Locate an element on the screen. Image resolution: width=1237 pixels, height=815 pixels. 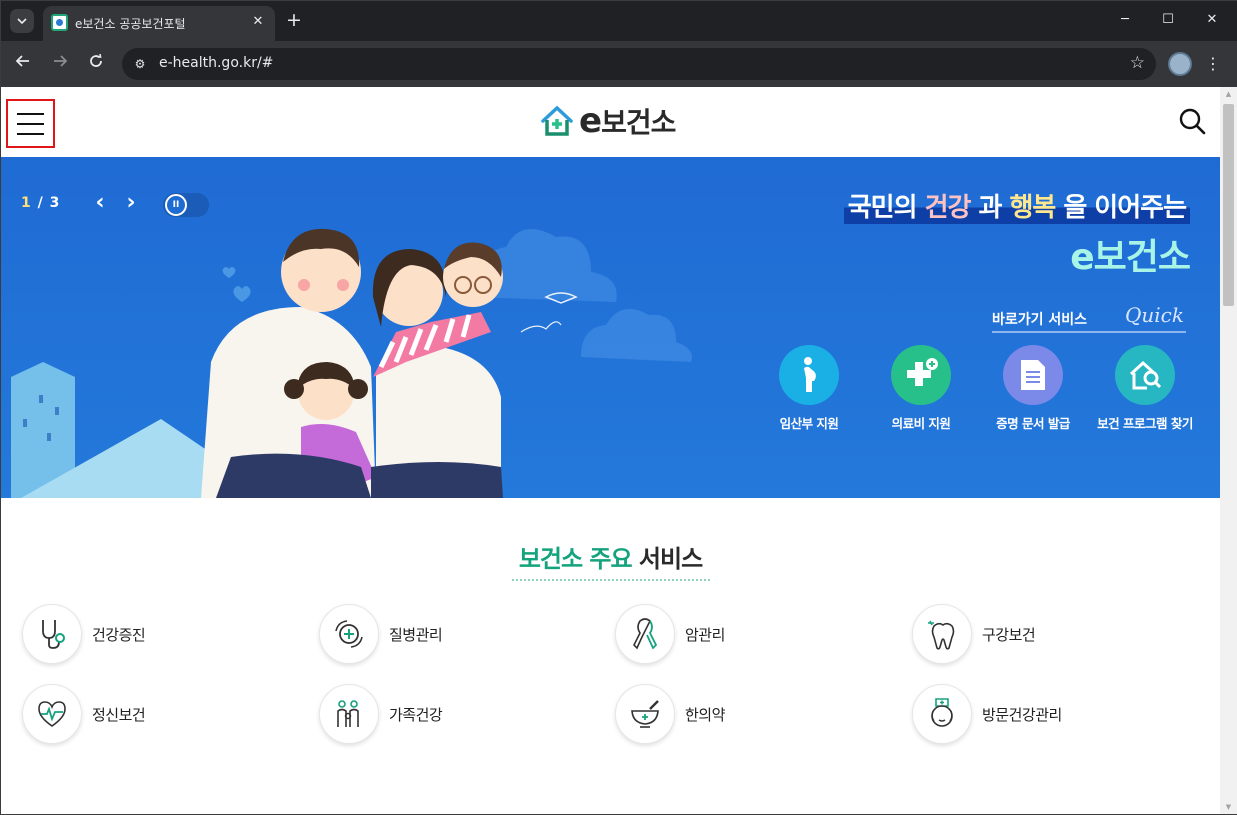
new-tab-button: + is located at coordinates (294, 20).